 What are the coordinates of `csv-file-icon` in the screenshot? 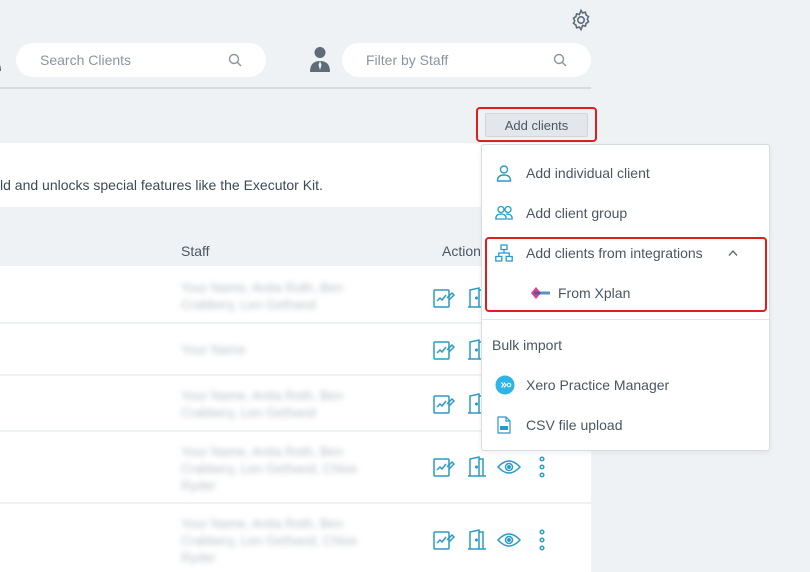 It's located at (504, 425).